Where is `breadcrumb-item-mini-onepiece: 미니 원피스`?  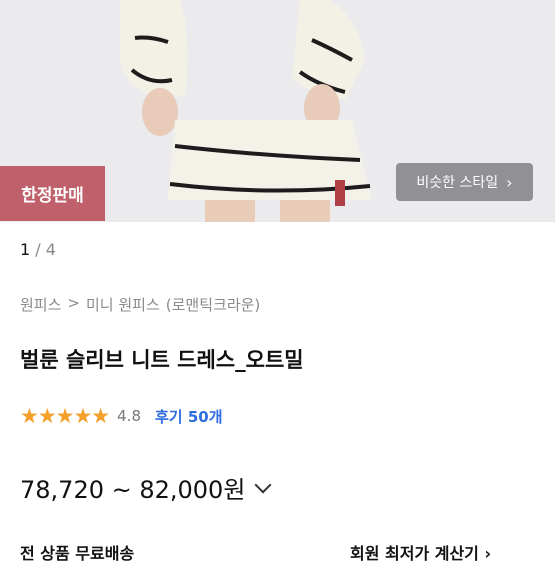
breadcrumb-item-mini-onepiece: 미니 원피스 is located at coordinates (123, 304).